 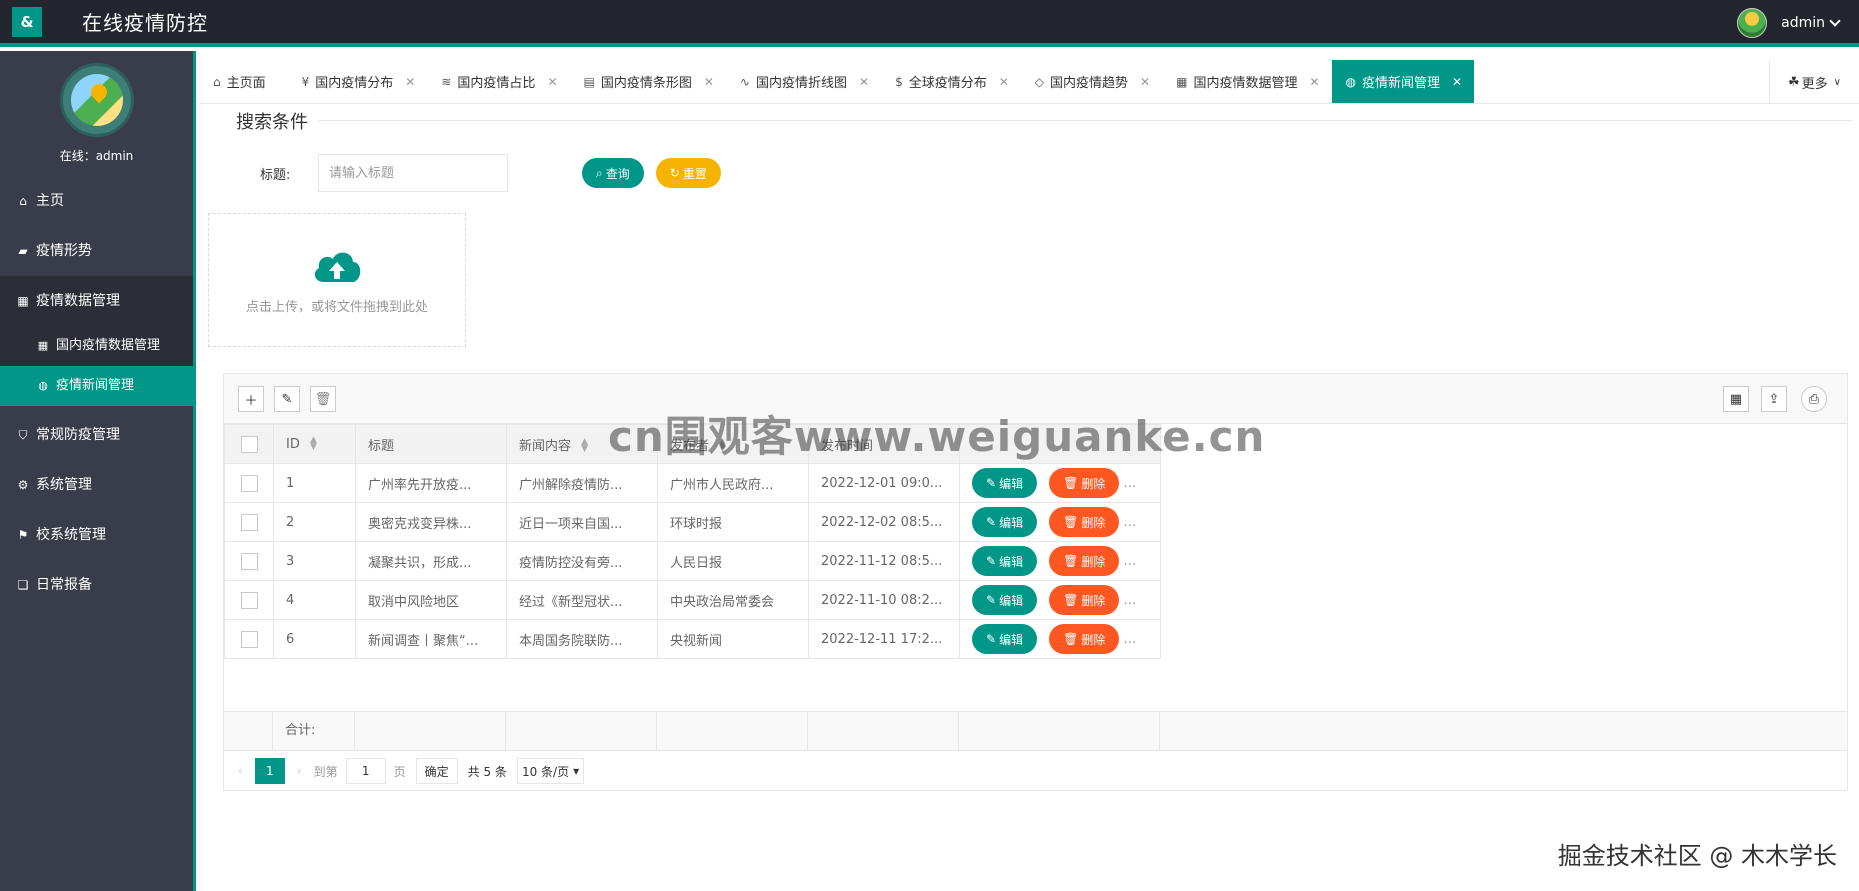 What do you see at coordinates (648, 81) in the screenshot?
I see `tab-domestic-bar: ▤ 国内疫情条形图 ✕` at bounding box center [648, 81].